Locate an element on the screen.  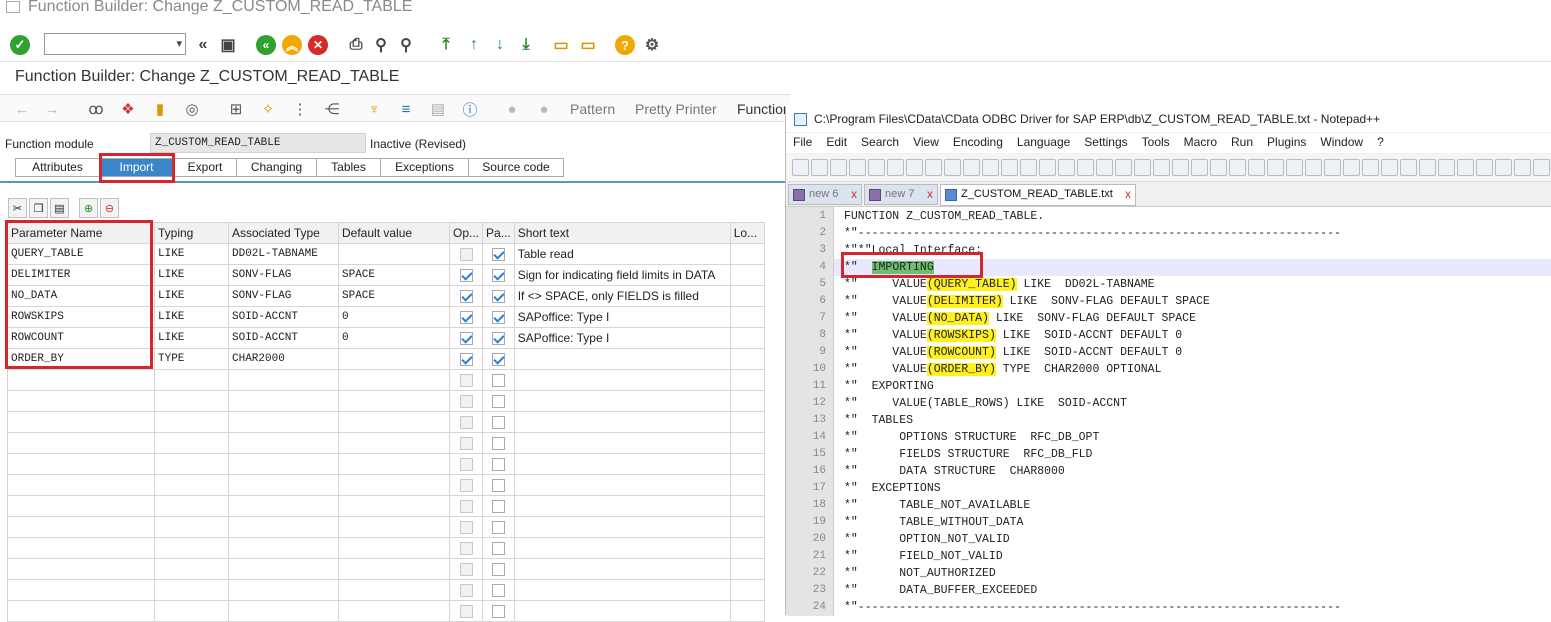
magic-wand-icon: ✧ is located at coordinates (268, 109).